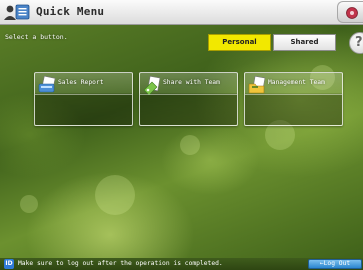 This screenshot has width=363, height=270. What do you see at coordinates (83, 99) in the screenshot?
I see `sales-report-button: Sales Report` at bounding box center [83, 99].